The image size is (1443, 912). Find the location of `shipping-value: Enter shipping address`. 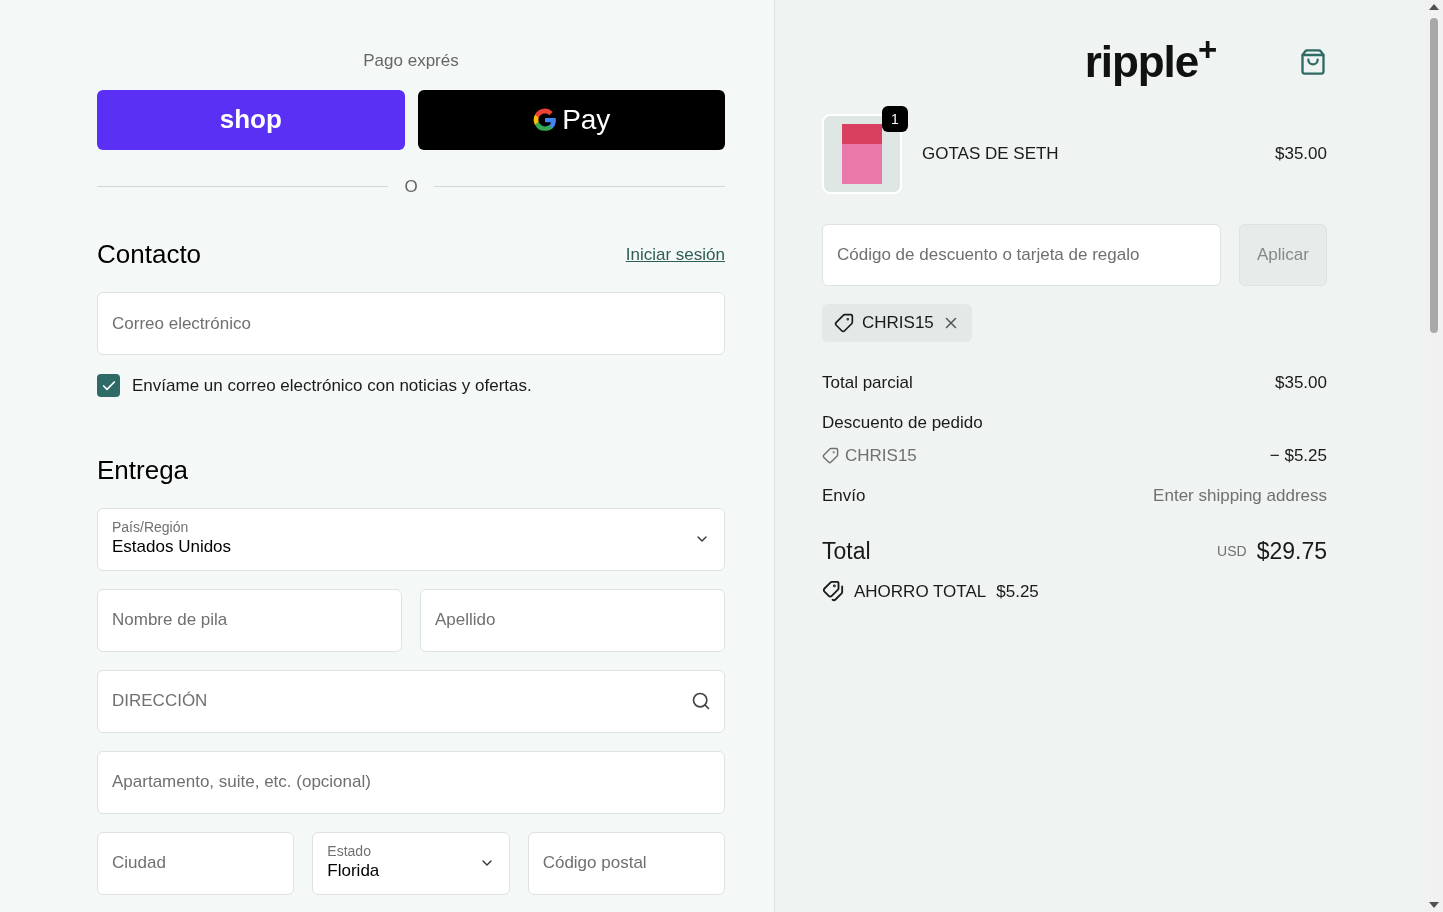

shipping-value: Enter shipping address is located at coordinates (1240, 495).